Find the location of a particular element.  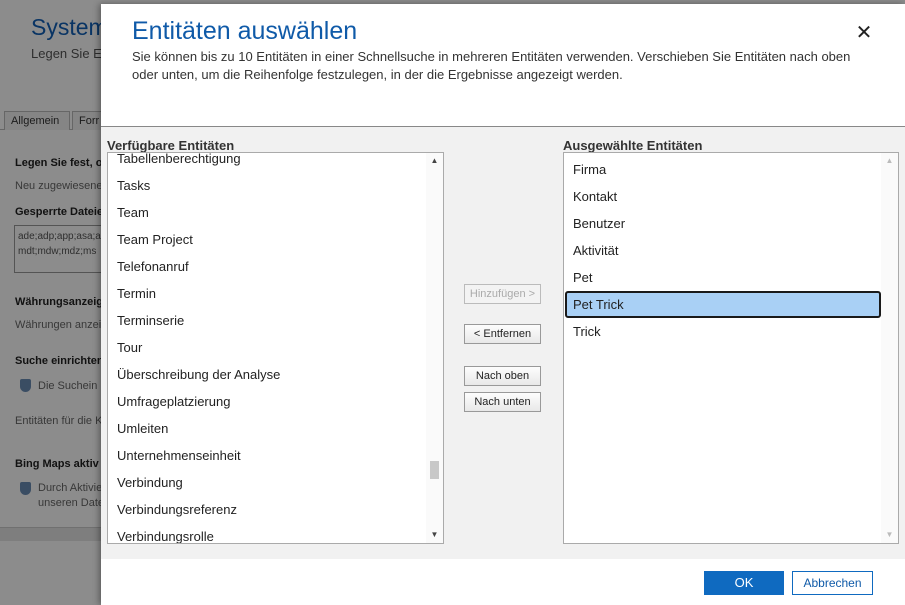

available-entity-item: Umfrageplatzierung is located at coordinates (267, 401).